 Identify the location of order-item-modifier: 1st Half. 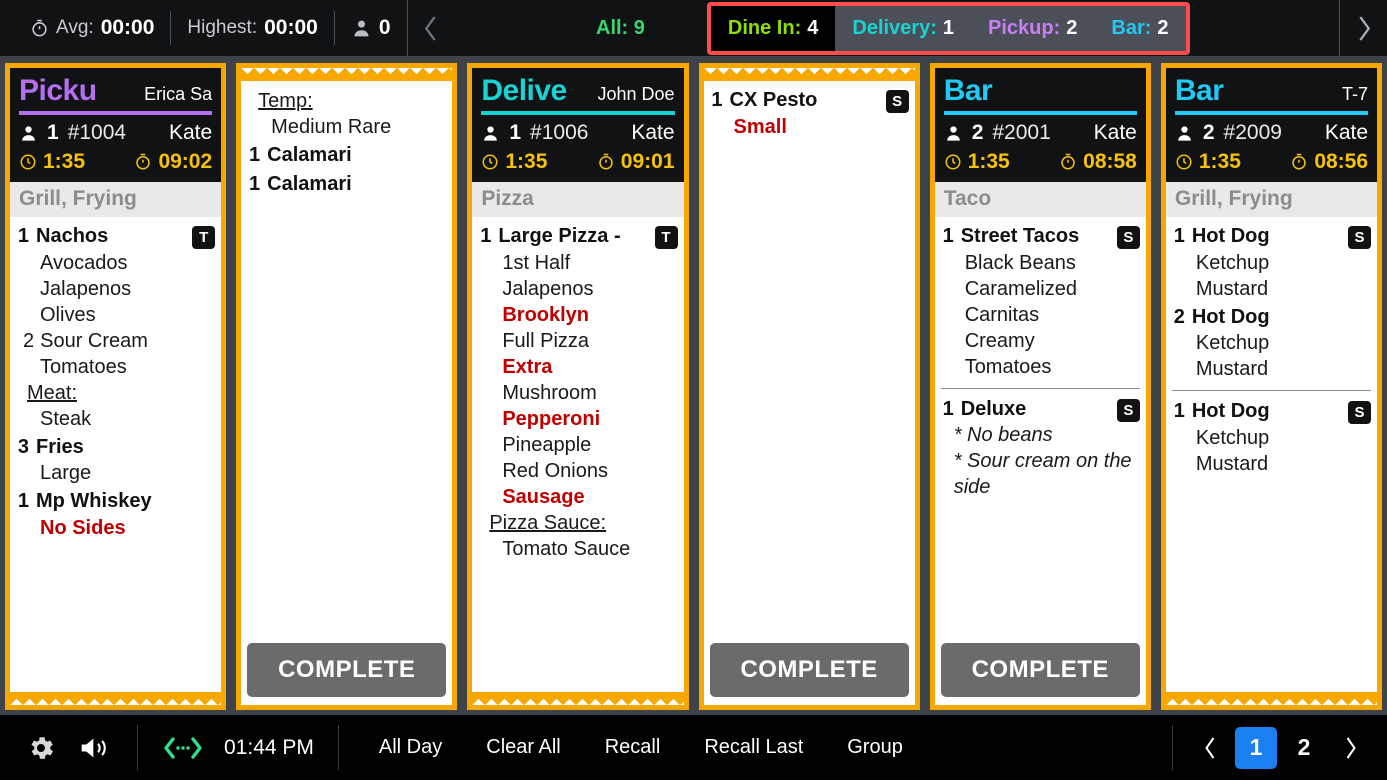
(577, 263).